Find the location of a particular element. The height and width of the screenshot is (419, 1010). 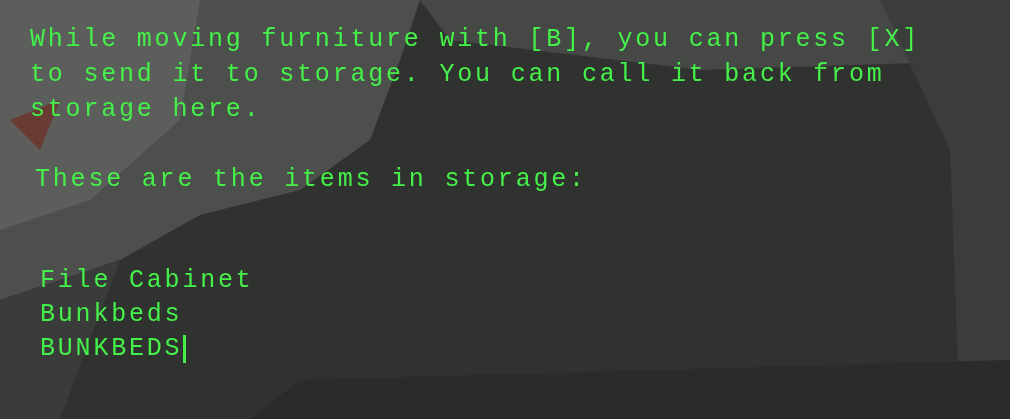

storage-item: File Cabinet is located at coordinates (147, 281).